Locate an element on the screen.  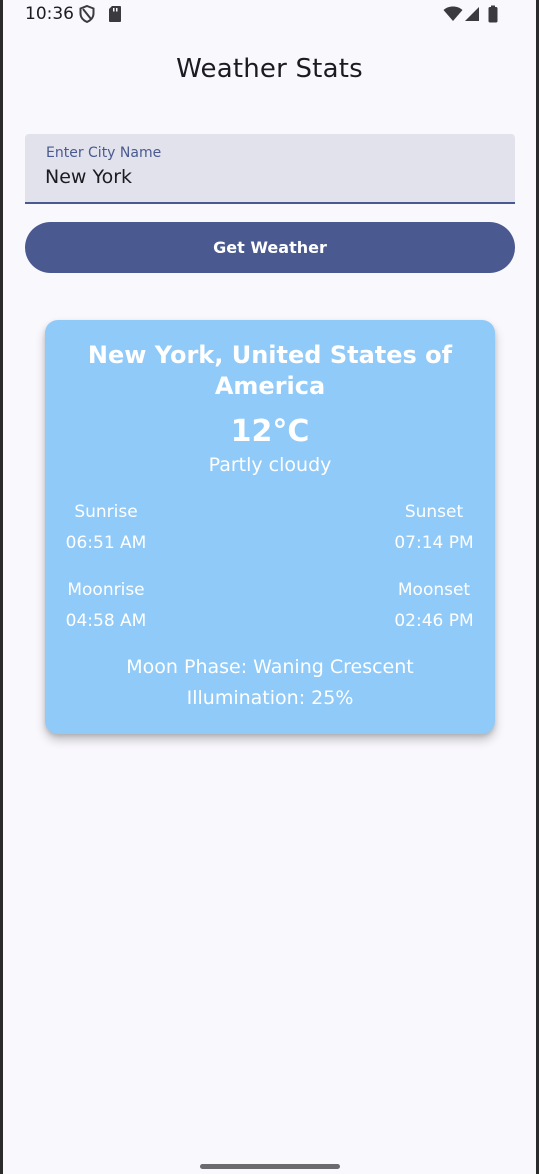
weather-condition: Partly cloudy is located at coordinates (270, 465).